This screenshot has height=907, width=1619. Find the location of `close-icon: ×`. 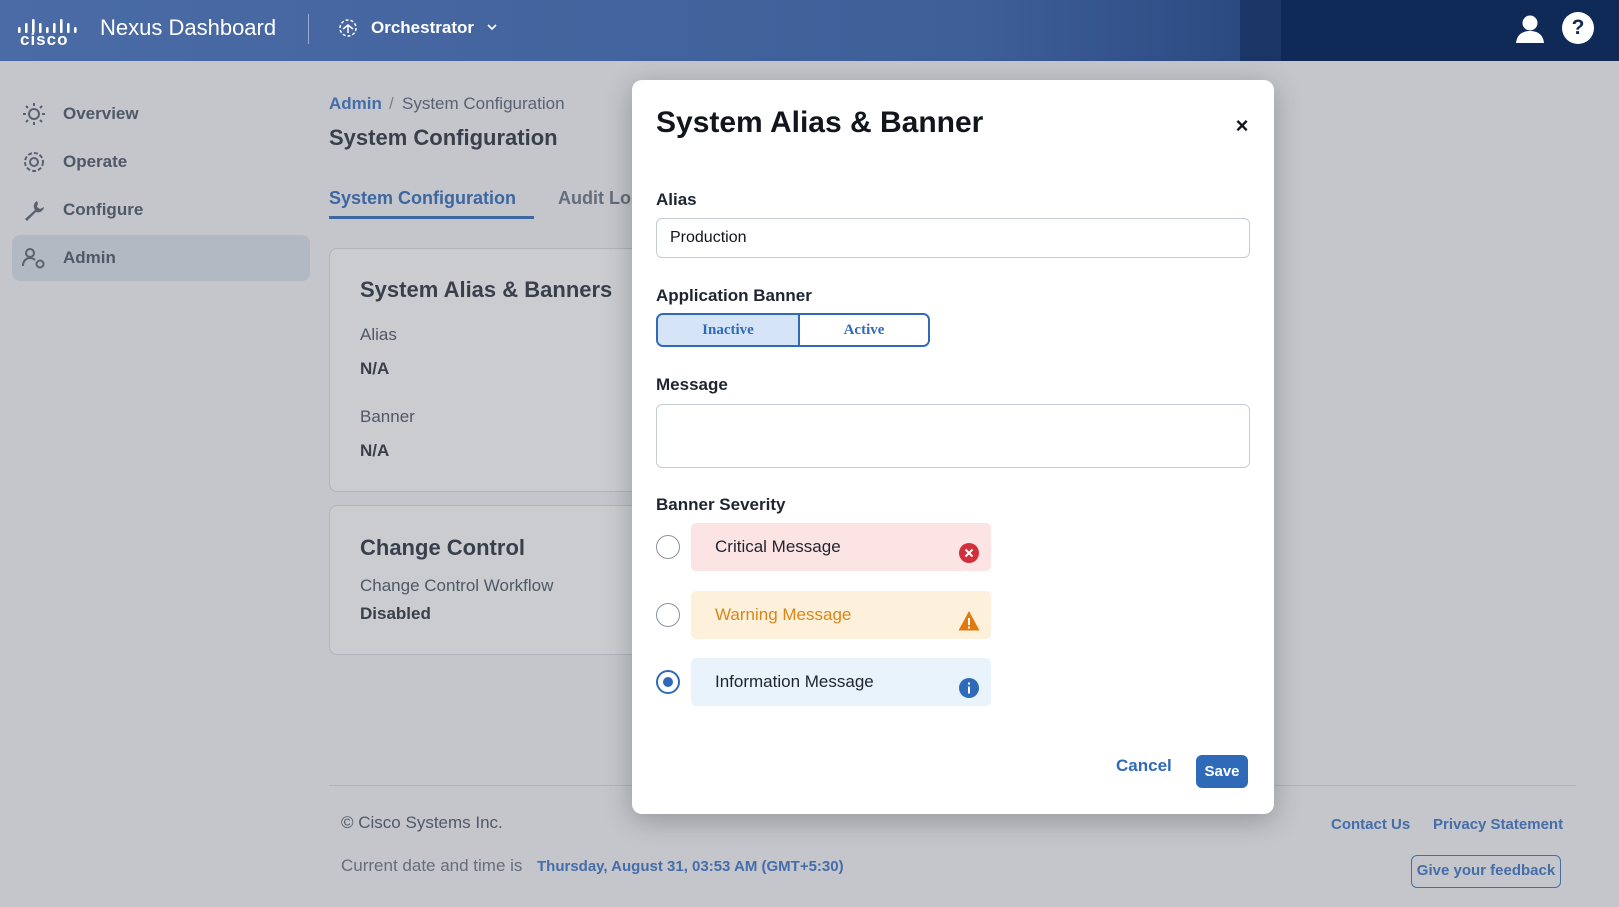

close-icon: × is located at coordinates (1242, 126).